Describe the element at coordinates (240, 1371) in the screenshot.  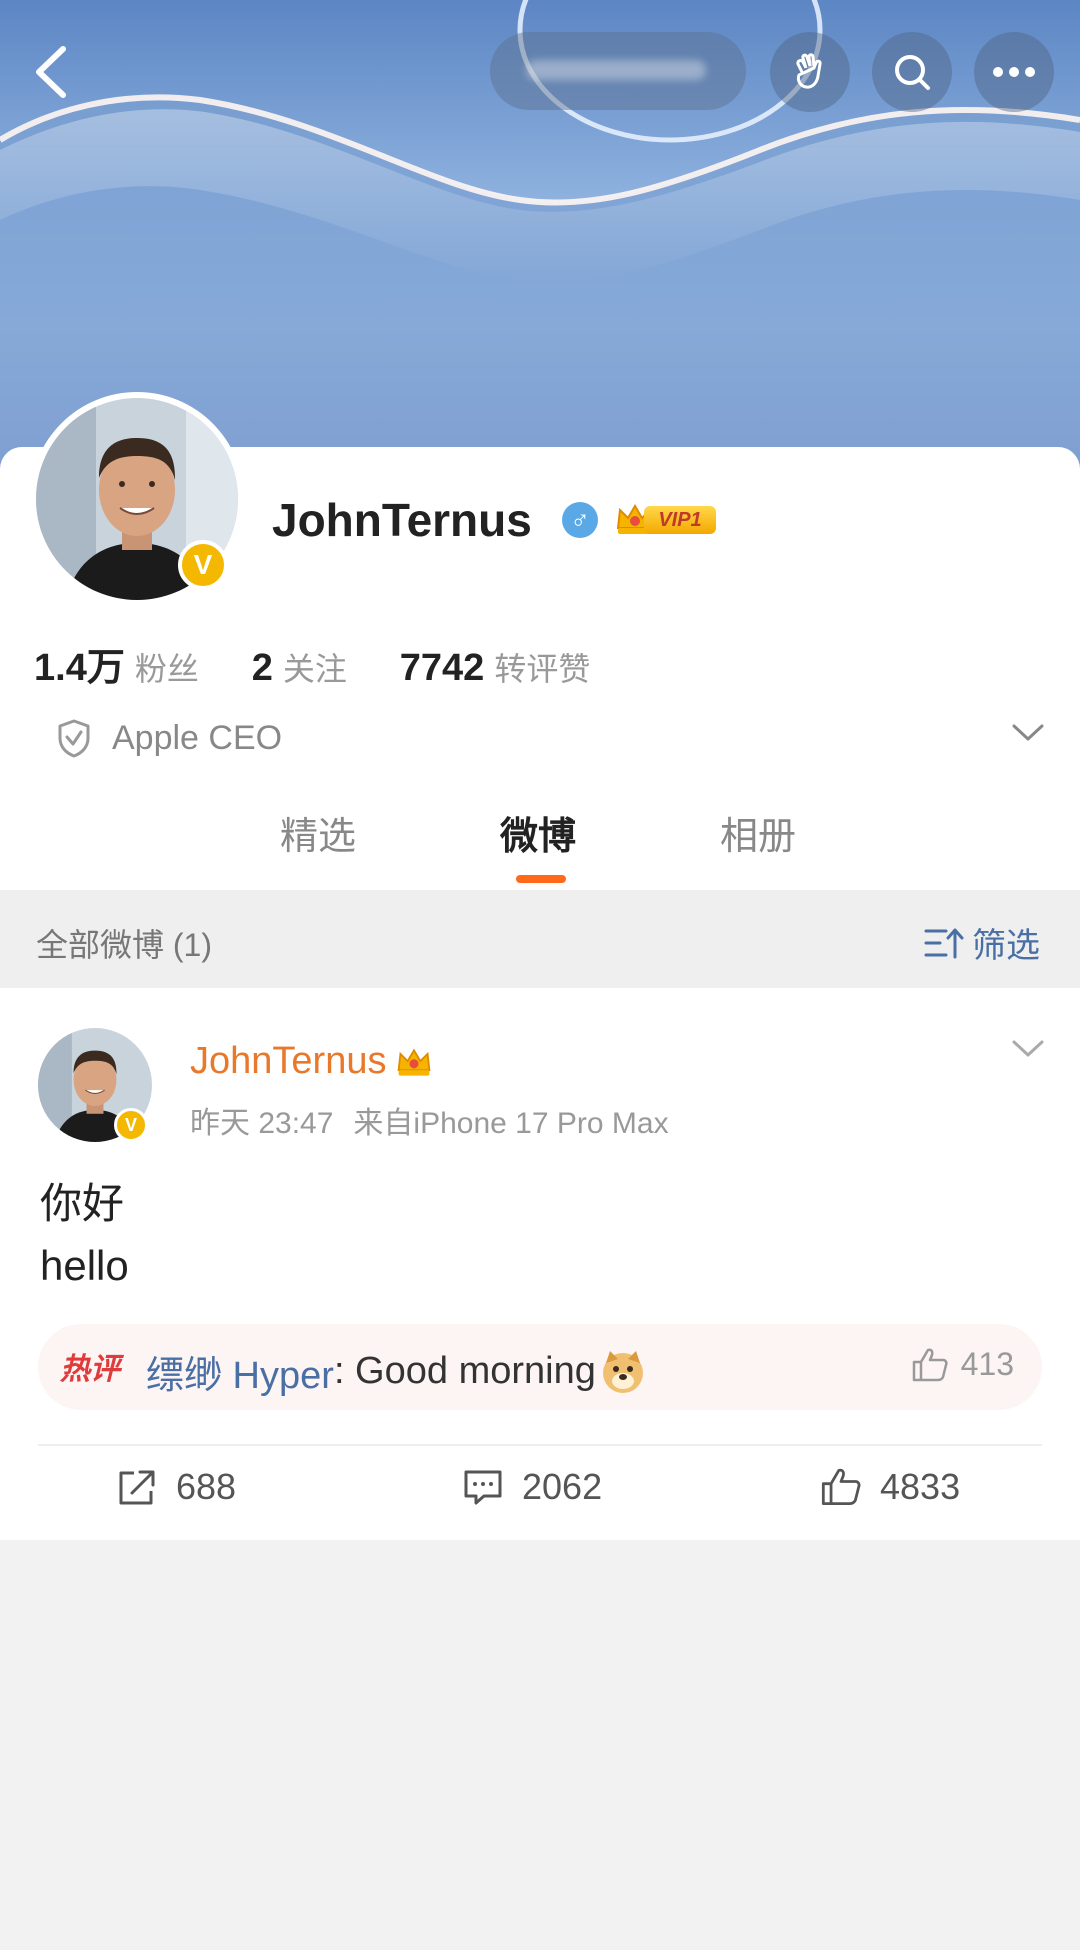
I see `hot-comment-user: 缥缈 Hyper` at that location.